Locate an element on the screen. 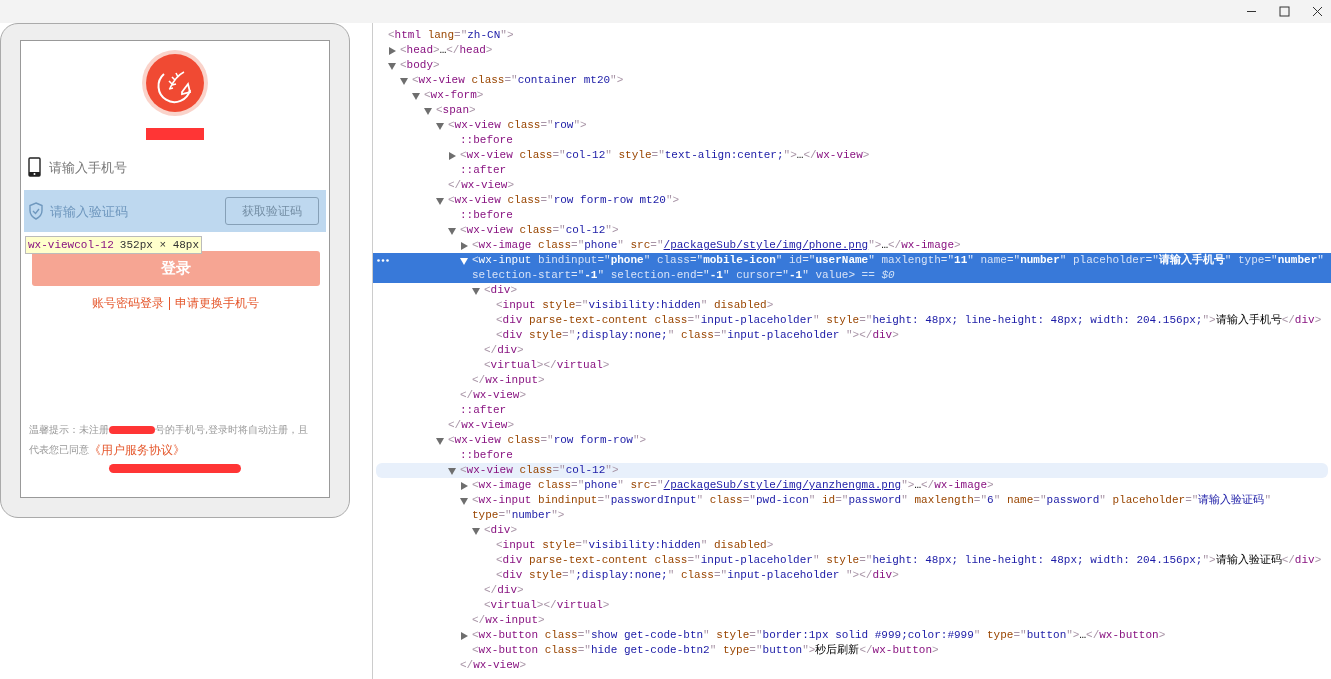 The height and width of the screenshot is (679, 1331). ellipsis-icon is located at coordinates (383, 260).